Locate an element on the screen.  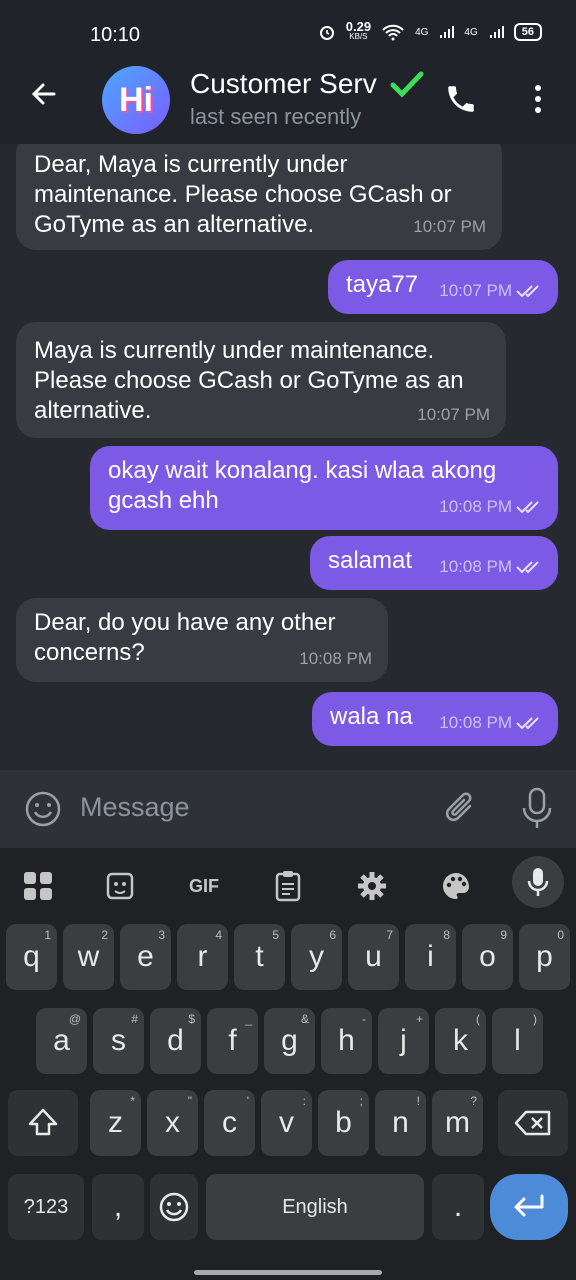
key-q: q1 is located at coordinates (31, 957).